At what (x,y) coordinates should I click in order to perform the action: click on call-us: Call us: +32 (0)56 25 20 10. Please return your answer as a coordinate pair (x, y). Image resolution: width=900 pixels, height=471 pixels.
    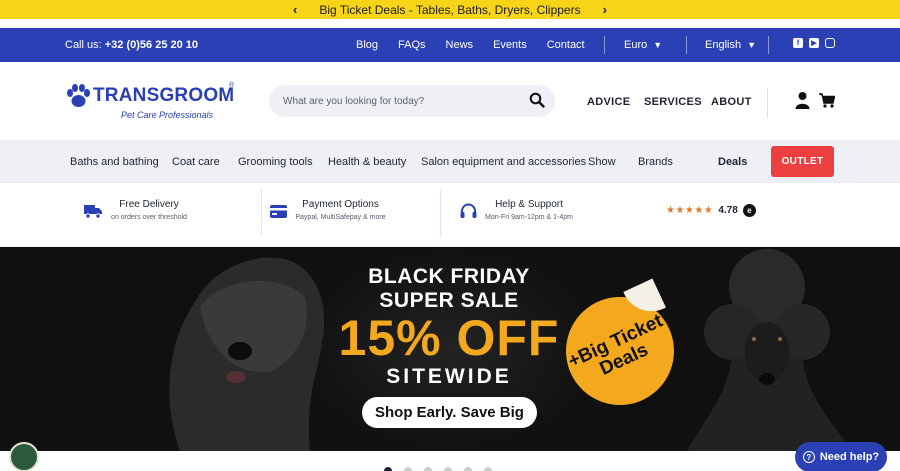
    Looking at the image, I should click on (131, 45).